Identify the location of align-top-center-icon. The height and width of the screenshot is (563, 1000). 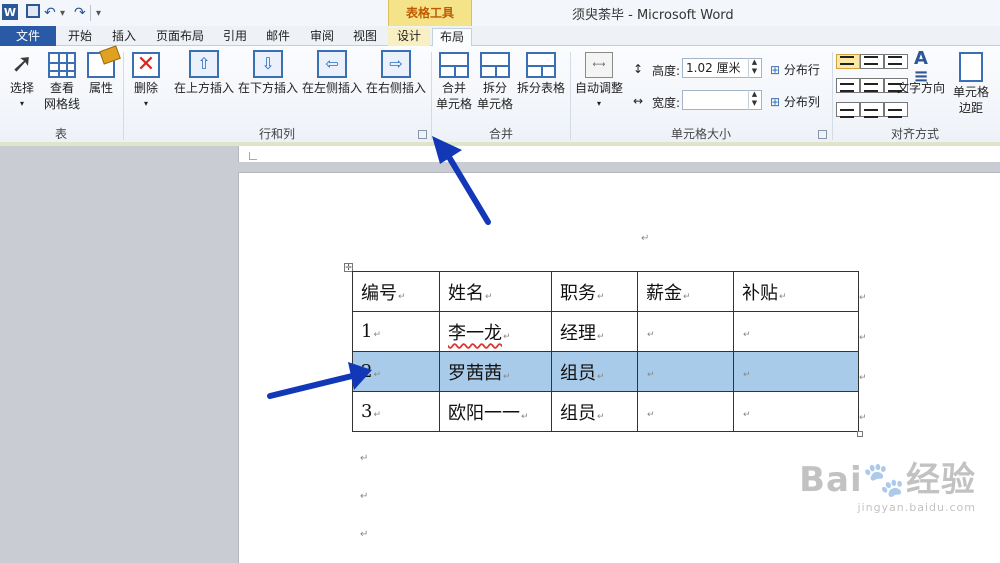
(872, 61).